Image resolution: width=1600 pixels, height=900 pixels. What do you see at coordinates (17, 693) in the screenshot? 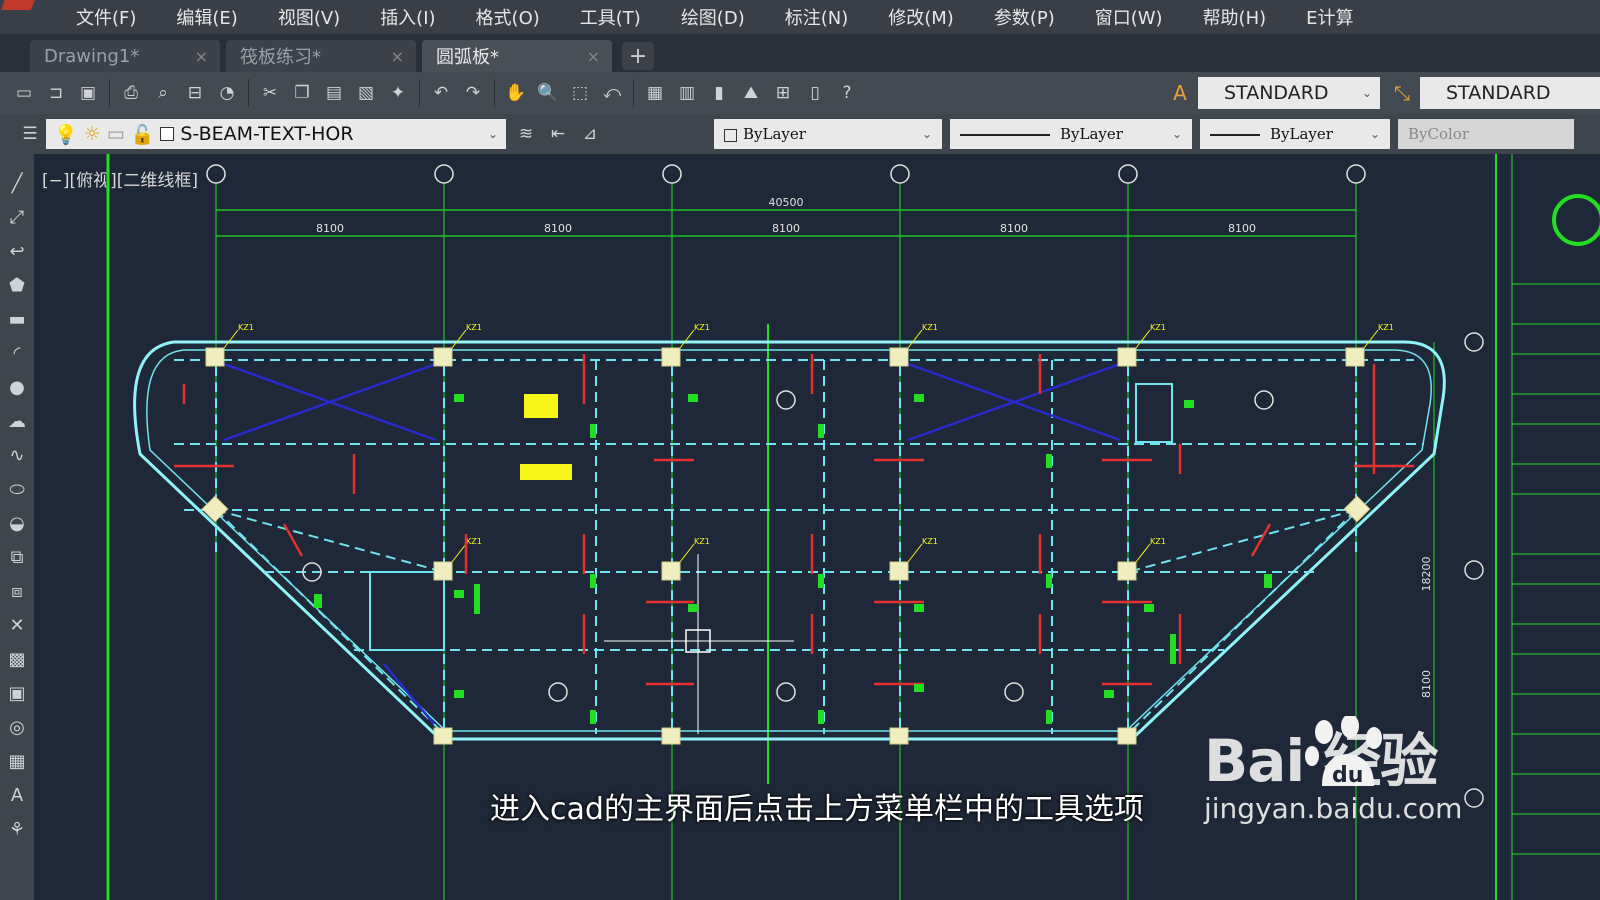
I see `gradient-icon: ▣` at bounding box center [17, 693].